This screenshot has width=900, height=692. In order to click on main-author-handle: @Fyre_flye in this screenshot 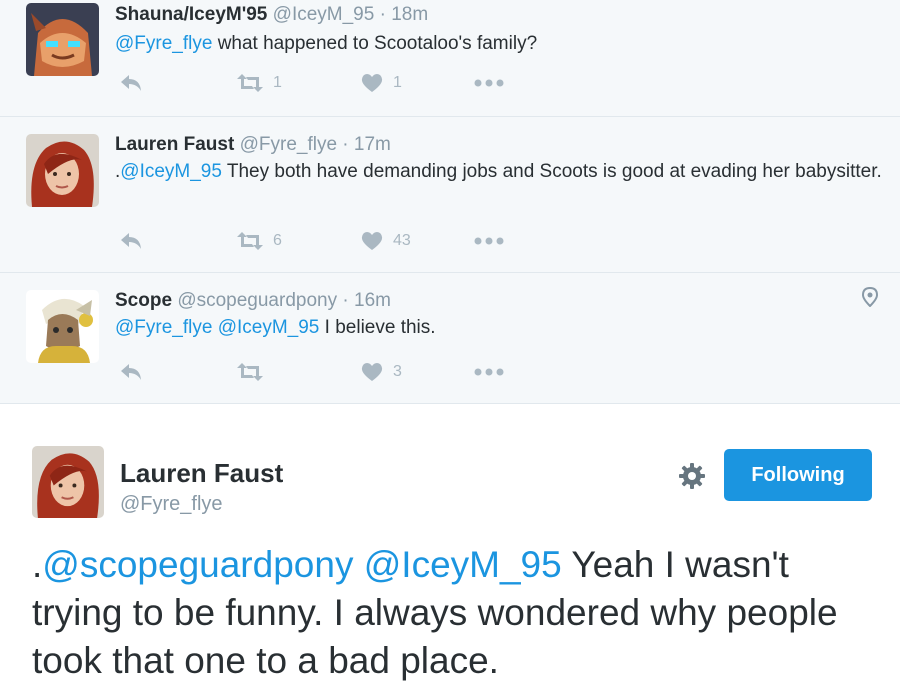, I will do `click(171, 504)`.